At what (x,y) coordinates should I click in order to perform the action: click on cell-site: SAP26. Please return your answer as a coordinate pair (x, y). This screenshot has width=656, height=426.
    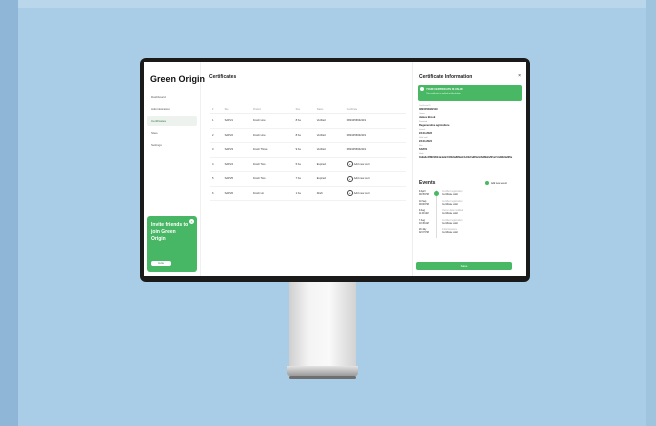
    Looking at the image, I should click on (236, 193).